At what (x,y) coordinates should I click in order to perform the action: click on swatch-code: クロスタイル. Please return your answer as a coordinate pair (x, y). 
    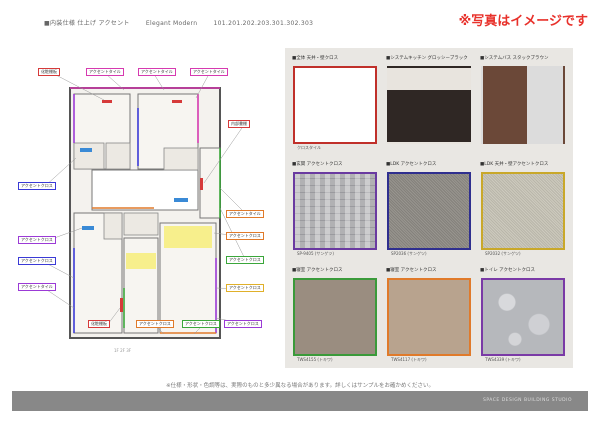
    Looking at the image, I should click on (309, 147).